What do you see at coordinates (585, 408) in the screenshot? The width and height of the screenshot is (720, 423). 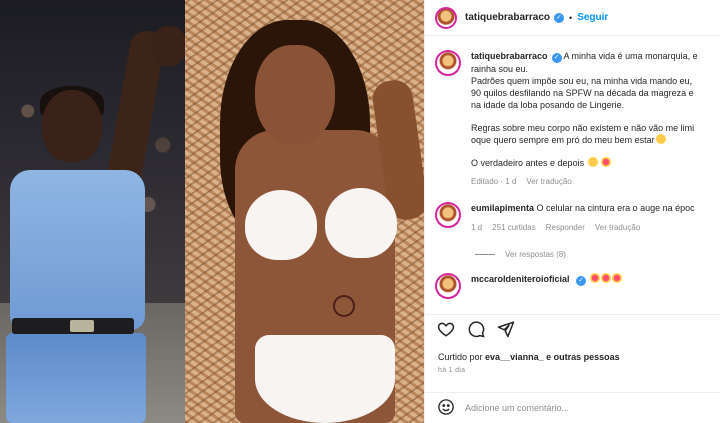 I see `add-comment-input` at bounding box center [585, 408].